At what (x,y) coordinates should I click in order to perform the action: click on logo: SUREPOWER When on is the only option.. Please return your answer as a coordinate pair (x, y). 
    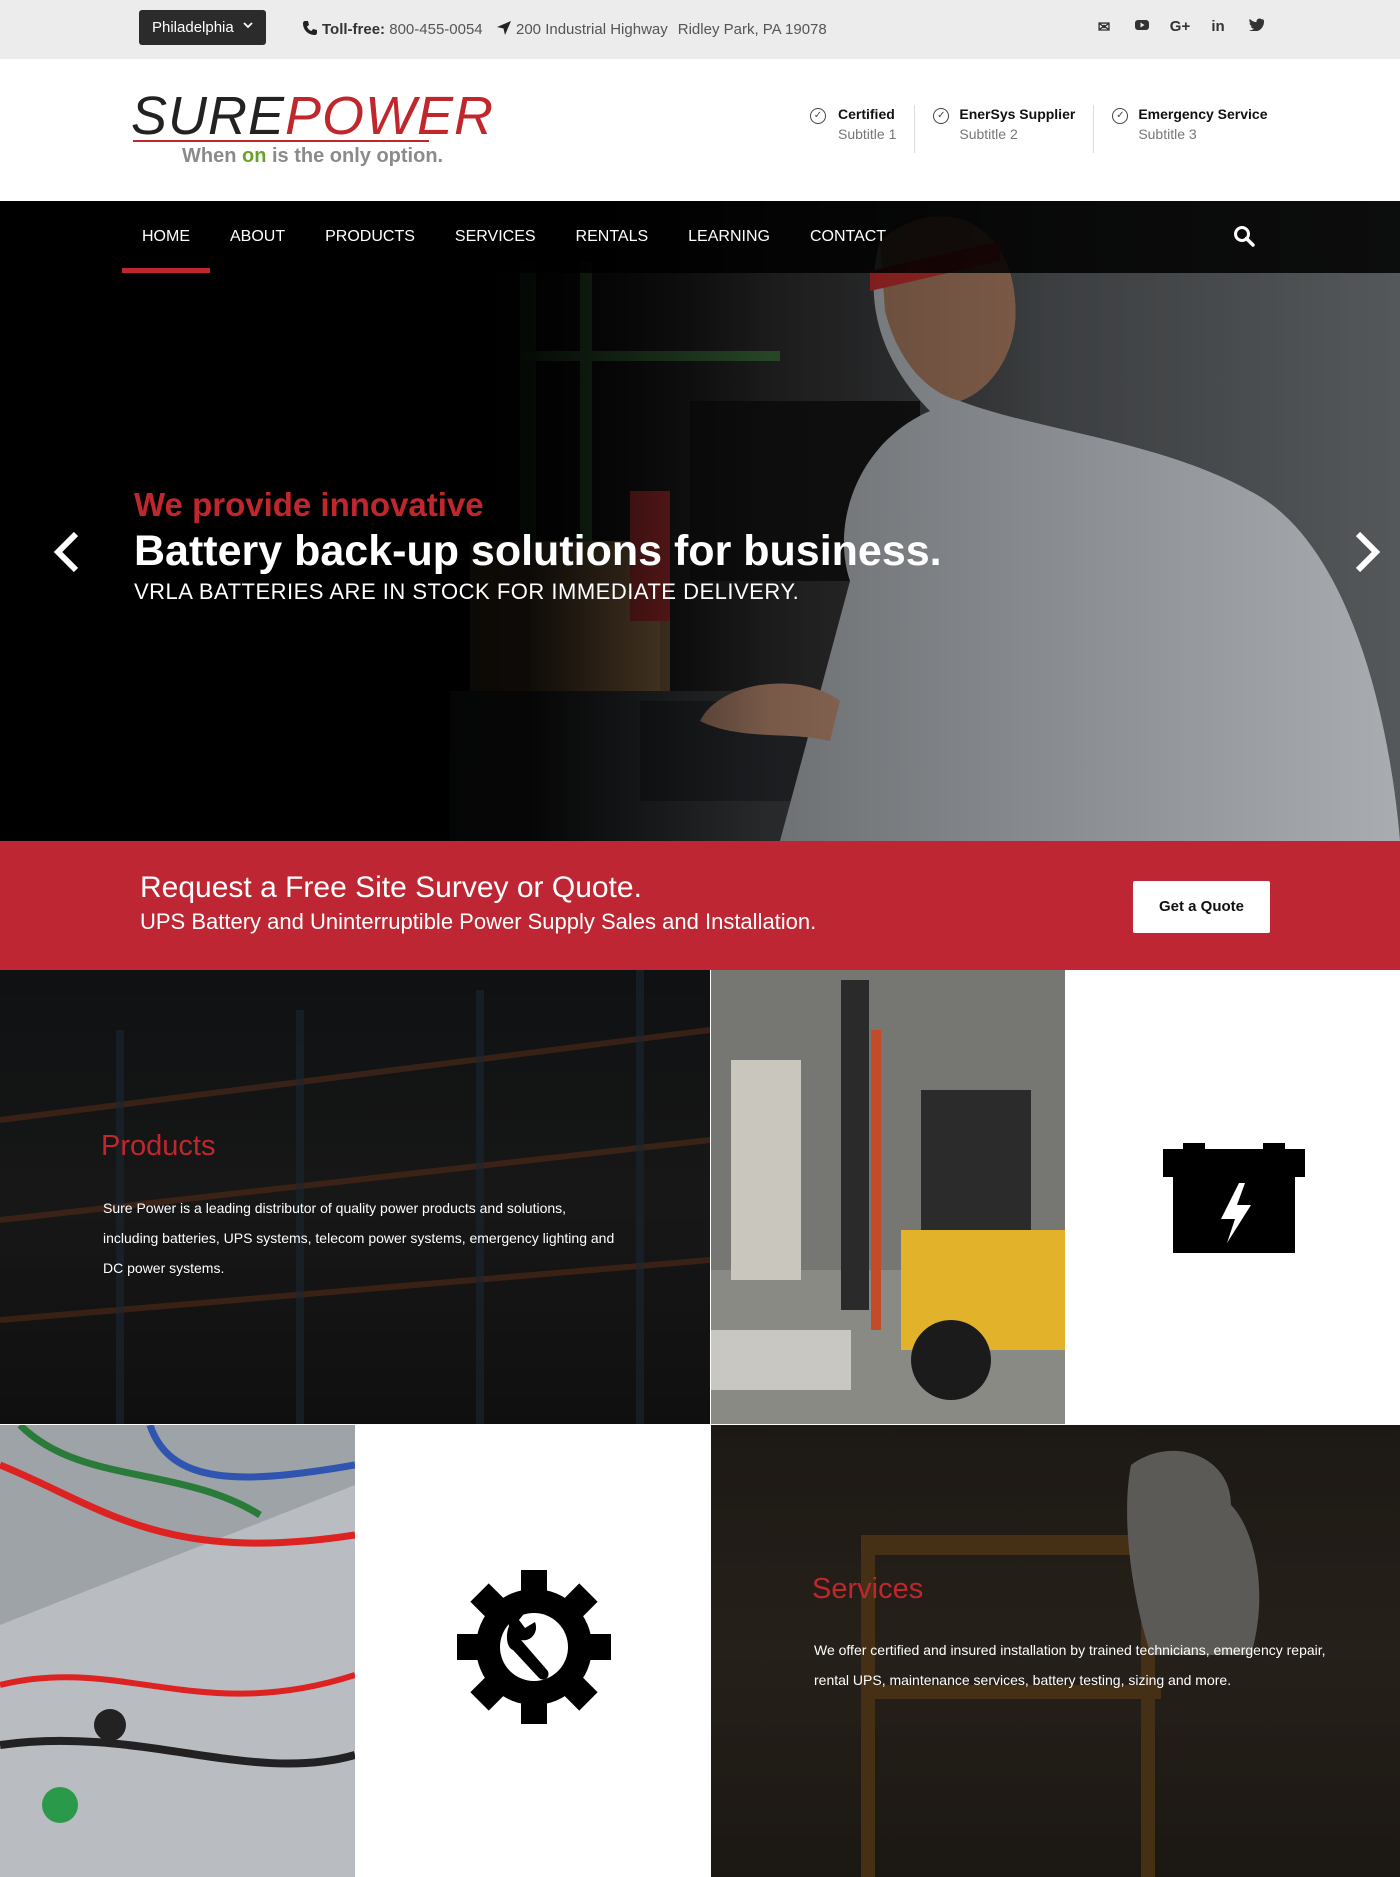
    Looking at the image, I should click on (313, 126).